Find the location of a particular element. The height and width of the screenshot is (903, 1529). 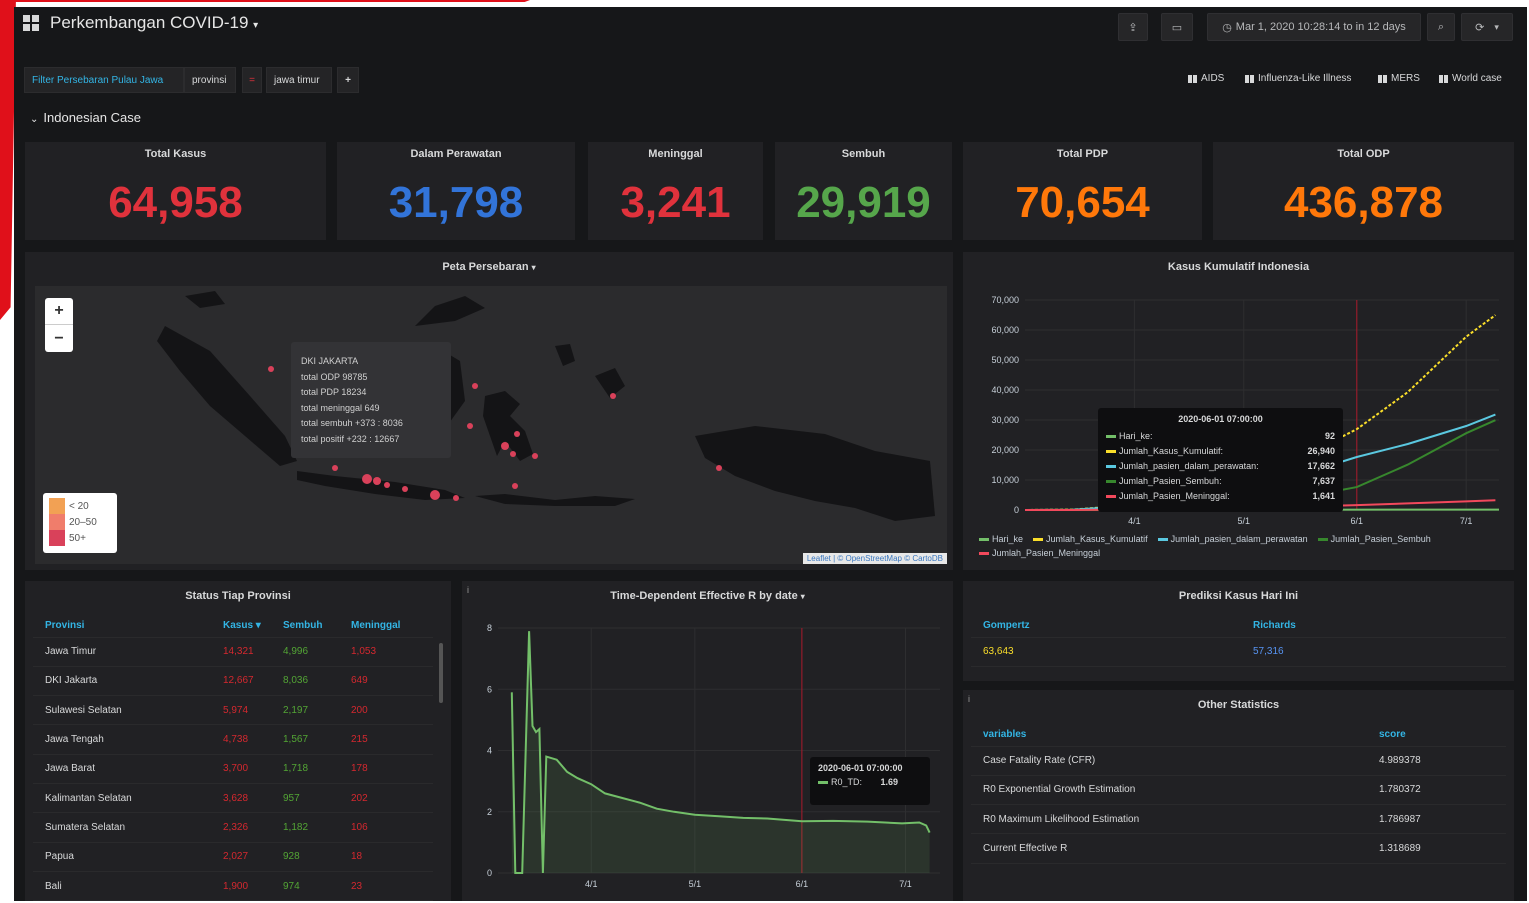

kasus-value: 2,027 is located at coordinates (253, 857).